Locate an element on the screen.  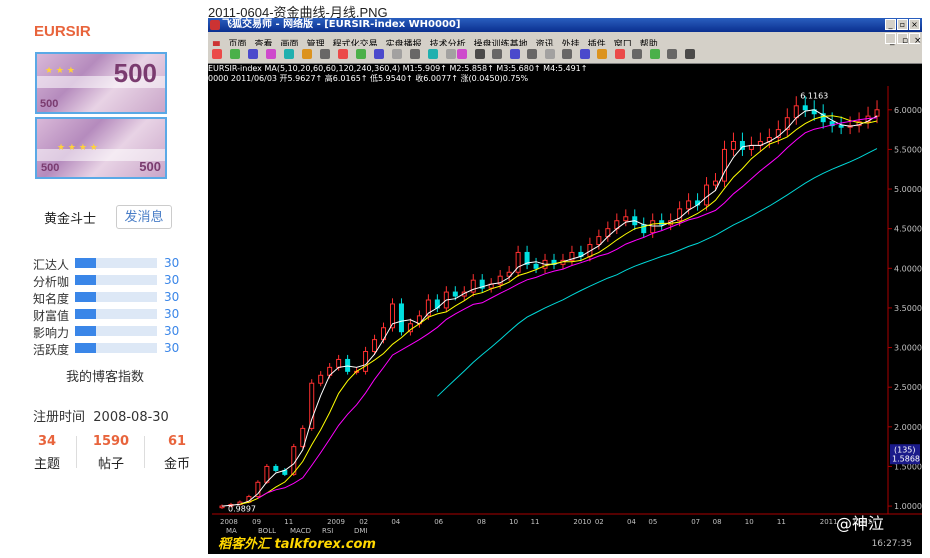
x-tick-label: 02 is located at coordinates (599, 522).